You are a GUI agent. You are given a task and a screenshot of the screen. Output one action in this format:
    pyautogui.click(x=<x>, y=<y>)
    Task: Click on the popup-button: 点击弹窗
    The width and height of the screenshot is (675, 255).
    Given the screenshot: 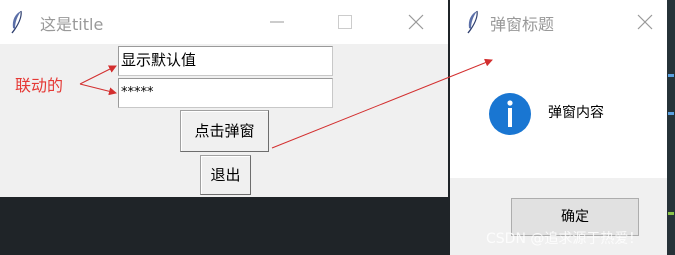 What is the action you would take?
    pyautogui.click(x=224, y=131)
    